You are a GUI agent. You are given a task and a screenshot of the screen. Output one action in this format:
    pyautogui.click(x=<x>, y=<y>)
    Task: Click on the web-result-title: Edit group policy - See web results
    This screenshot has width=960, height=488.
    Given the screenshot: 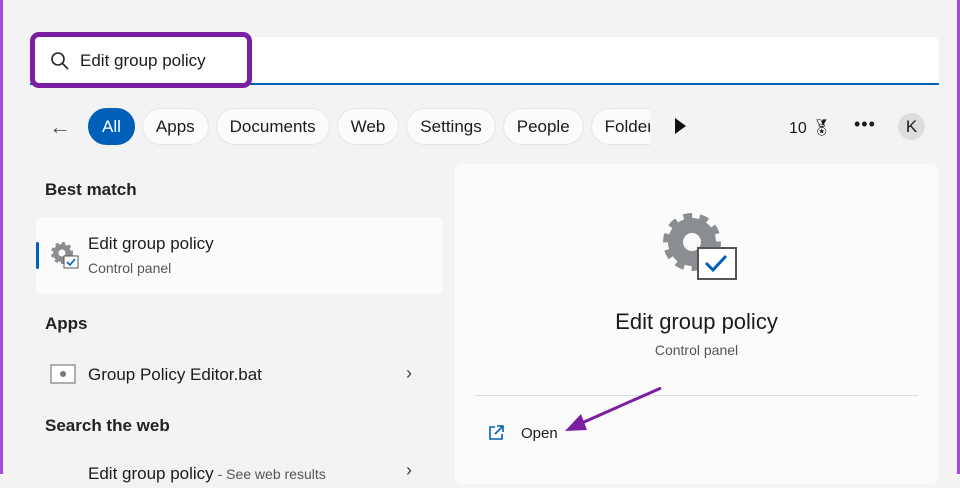 What is the action you would take?
    pyautogui.click(x=207, y=474)
    